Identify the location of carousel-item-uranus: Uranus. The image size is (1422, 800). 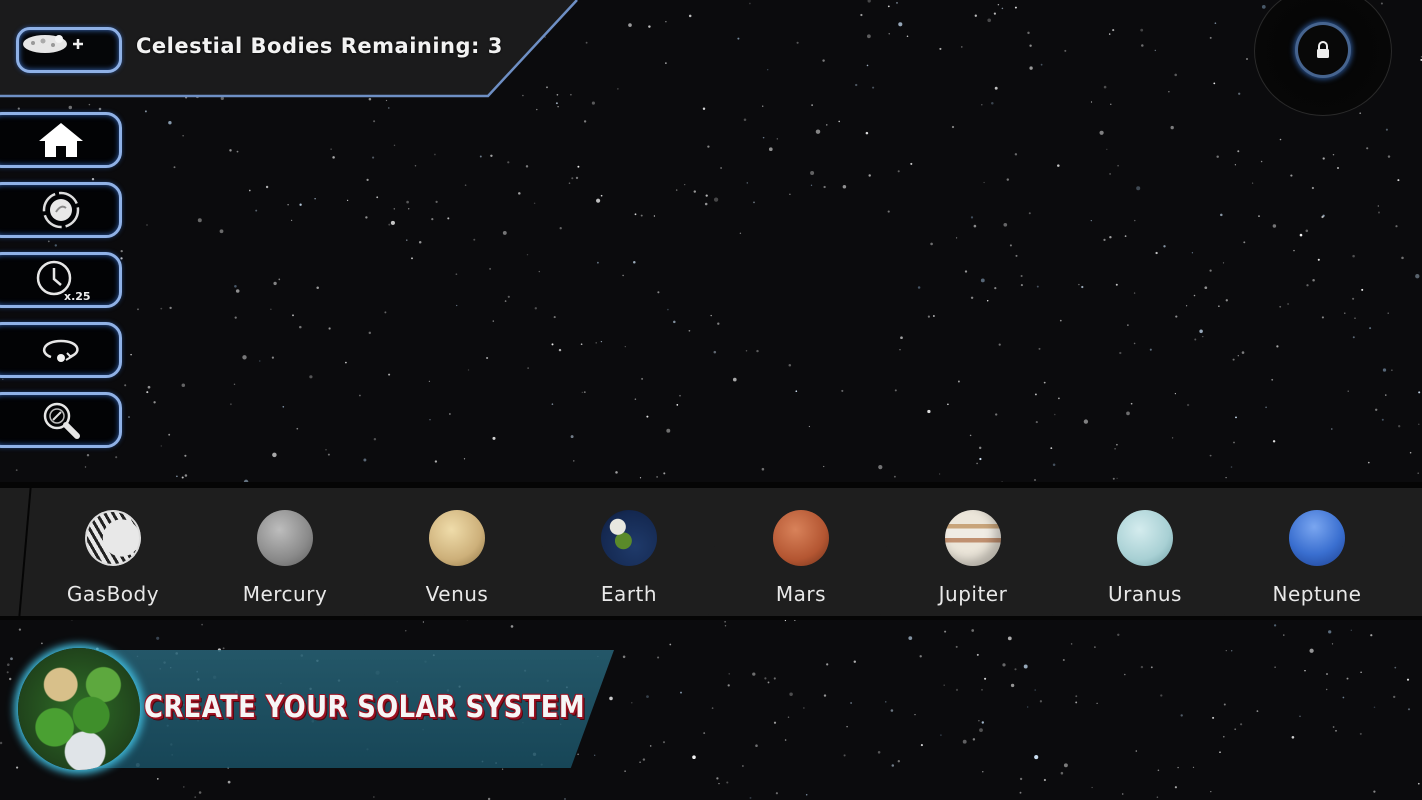
(1145, 552).